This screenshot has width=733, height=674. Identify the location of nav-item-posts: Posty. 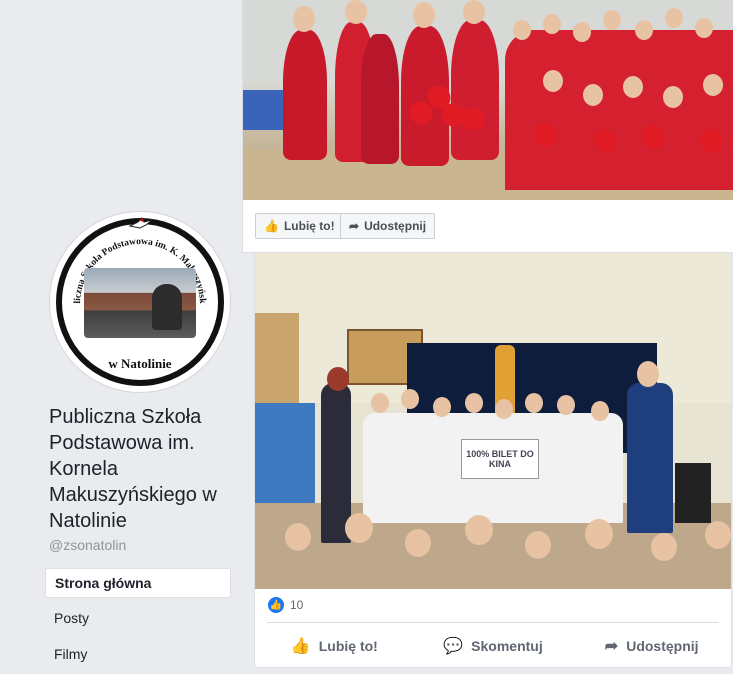
(138, 618).